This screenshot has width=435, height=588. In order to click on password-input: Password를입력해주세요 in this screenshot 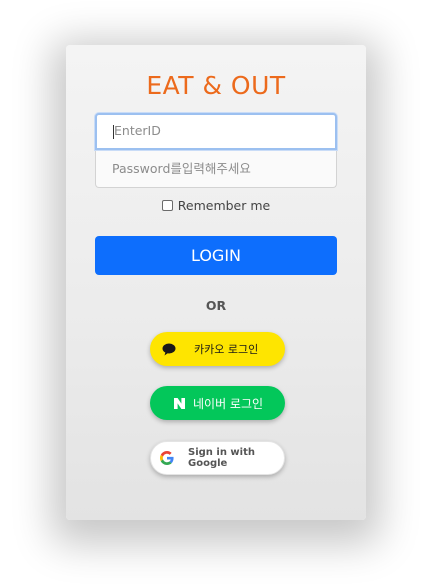, I will do `click(216, 169)`.